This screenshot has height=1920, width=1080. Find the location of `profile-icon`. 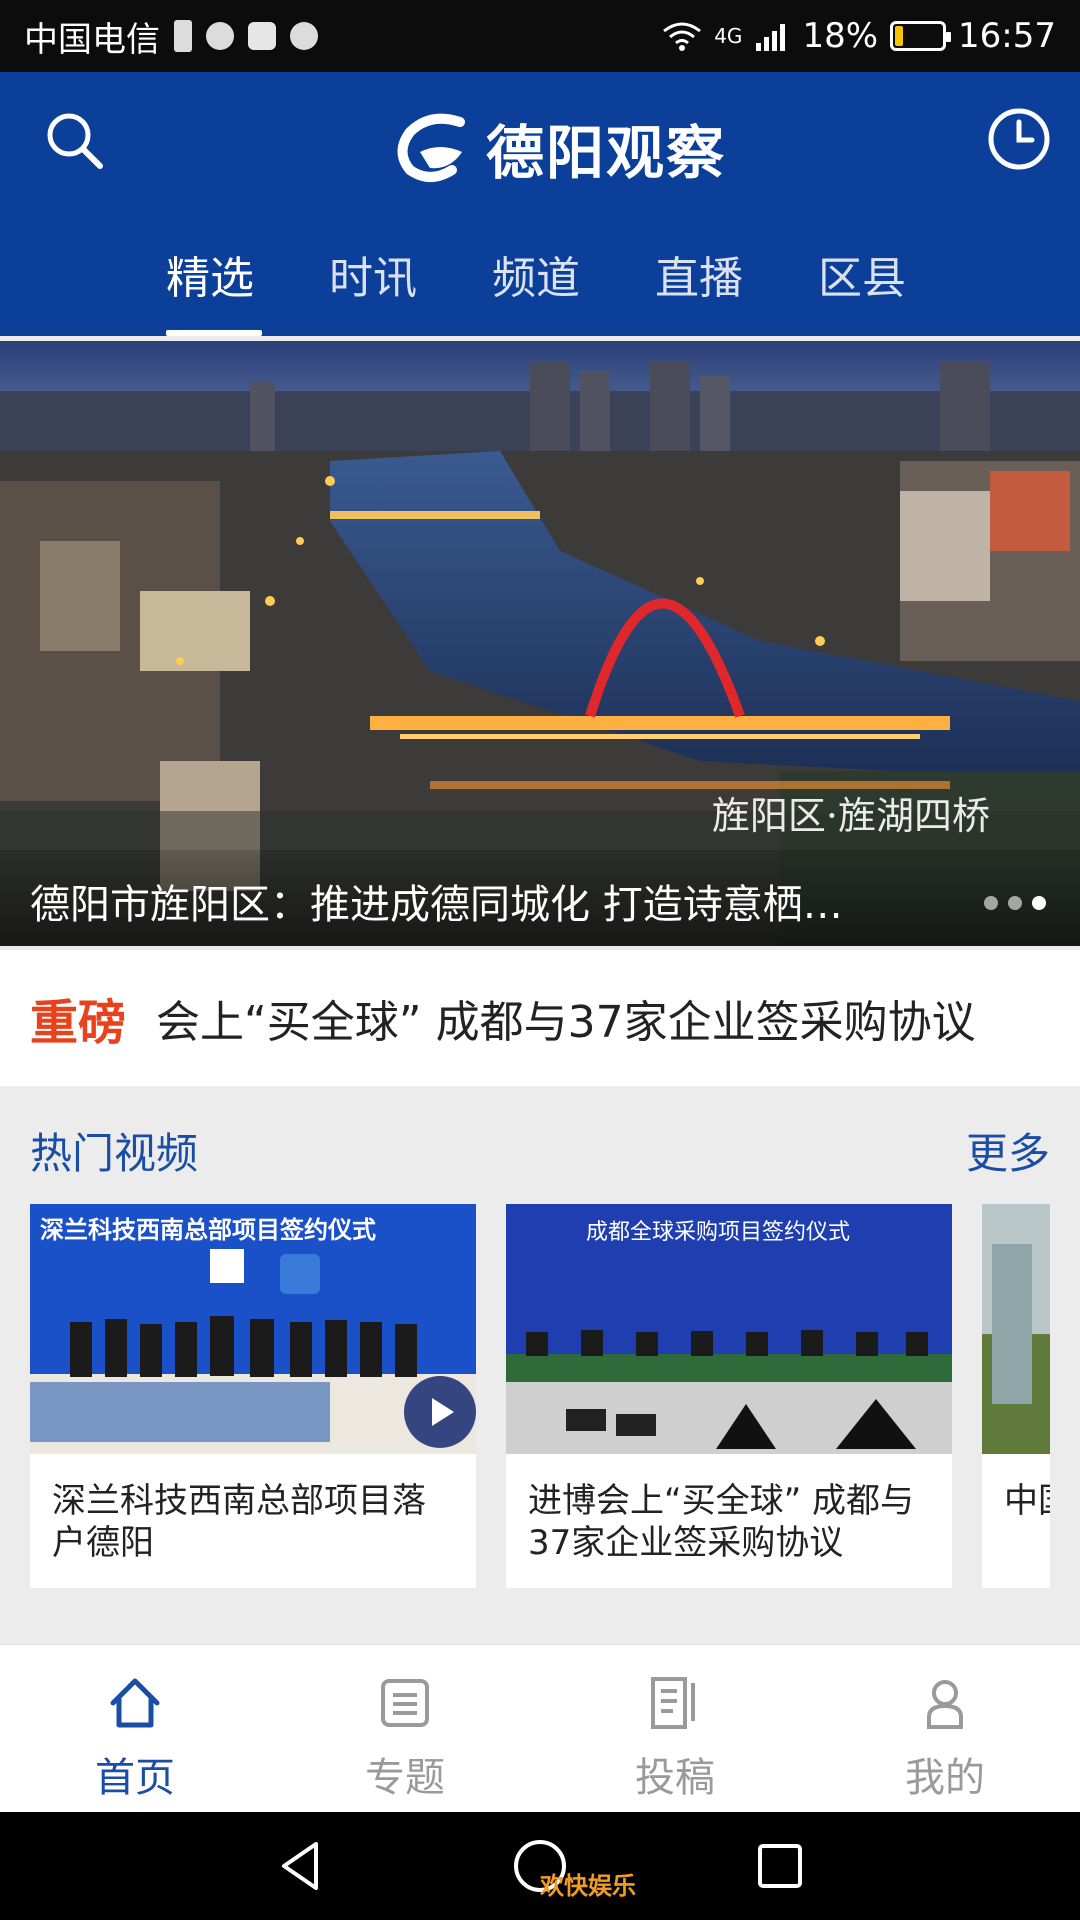

profile-icon is located at coordinates (945, 1704).